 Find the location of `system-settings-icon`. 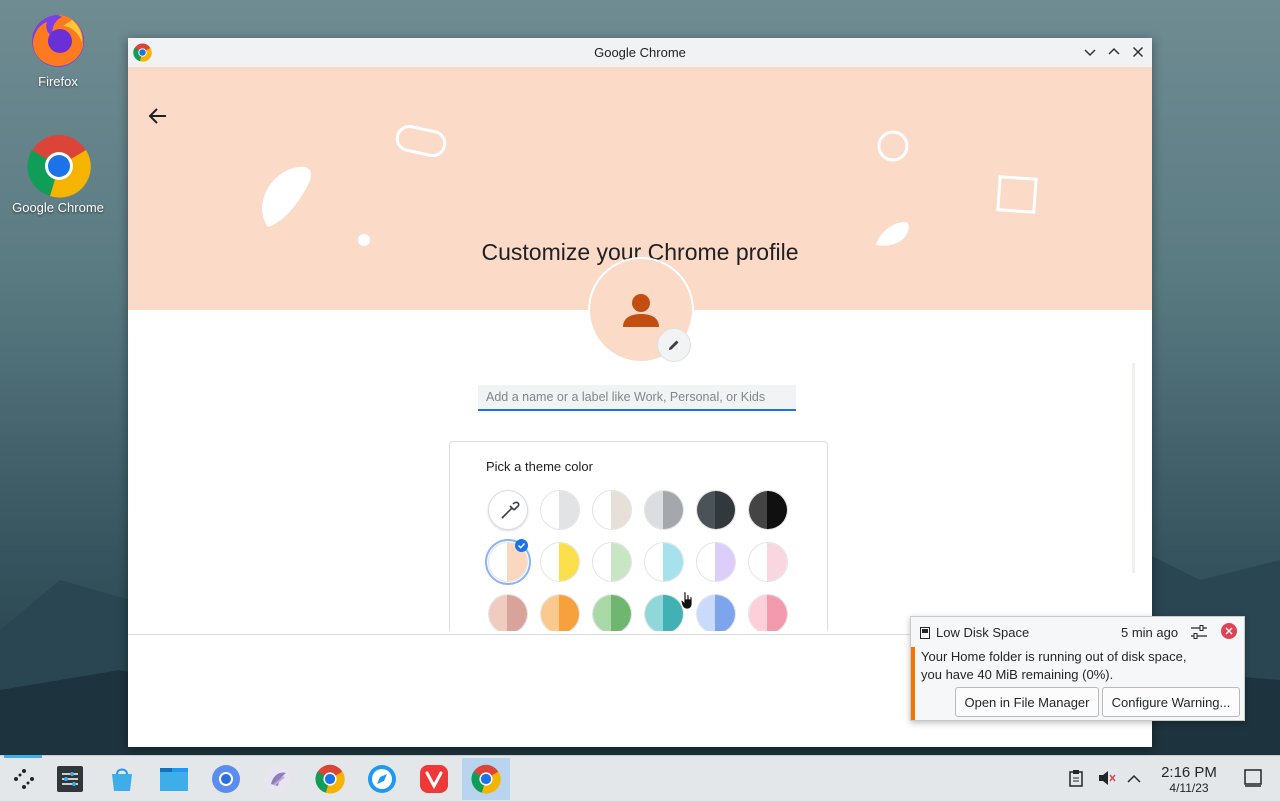

system-settings-icon is located at coordinates (70, 779).